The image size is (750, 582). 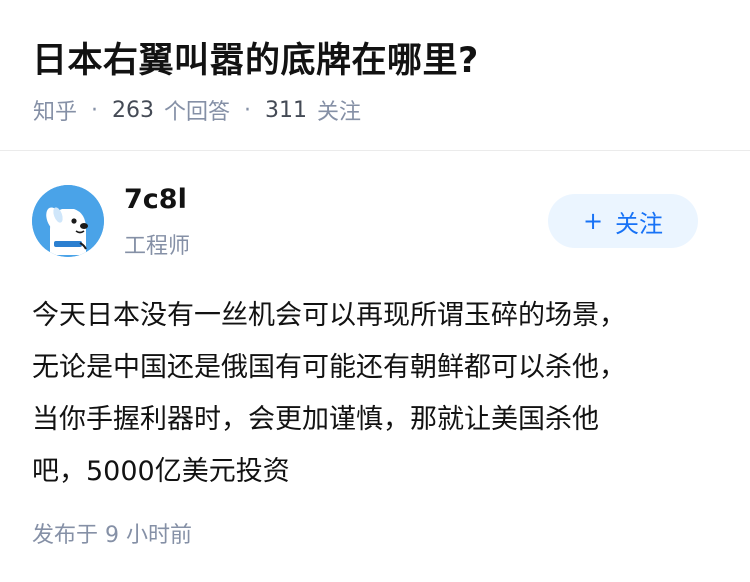 What do you see at coordinates (68, 221) in the screenshot?
I see `cartoon-dog-avatar-icon` at bounding box center [68, 221].